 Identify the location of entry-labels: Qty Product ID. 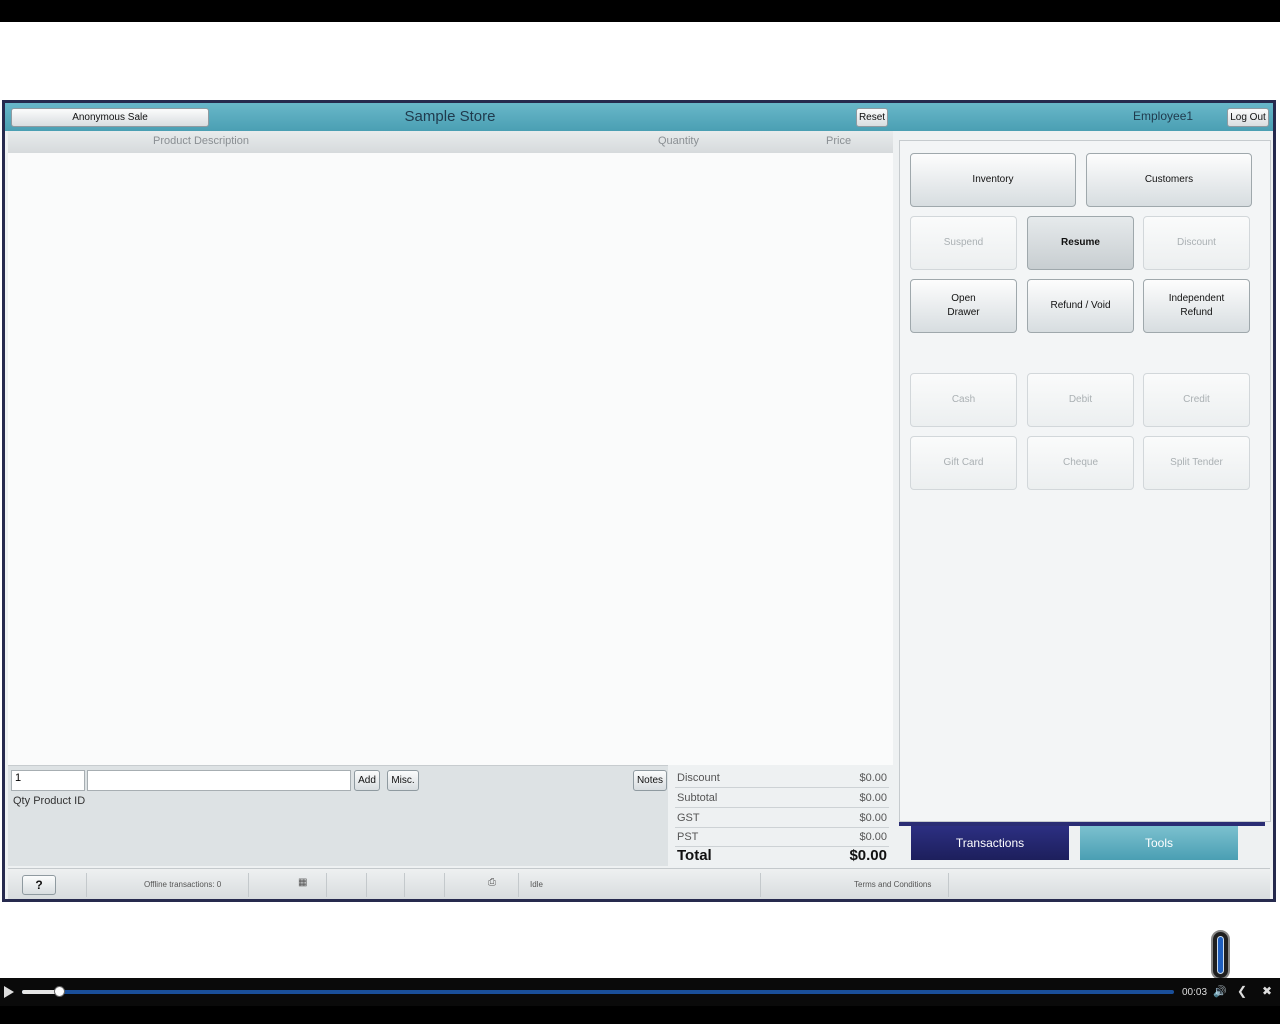
(49, 801).